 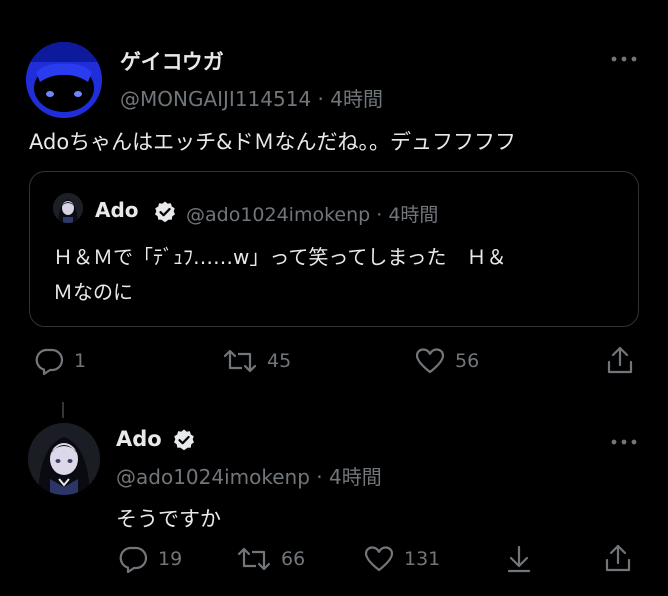 I want to click on quote-text-line-1: Ｈ＆Ｍで「ﾃﾞｭﾌ……w」って笑ってしまった Ｈ＆, so click(x=280, y=257).